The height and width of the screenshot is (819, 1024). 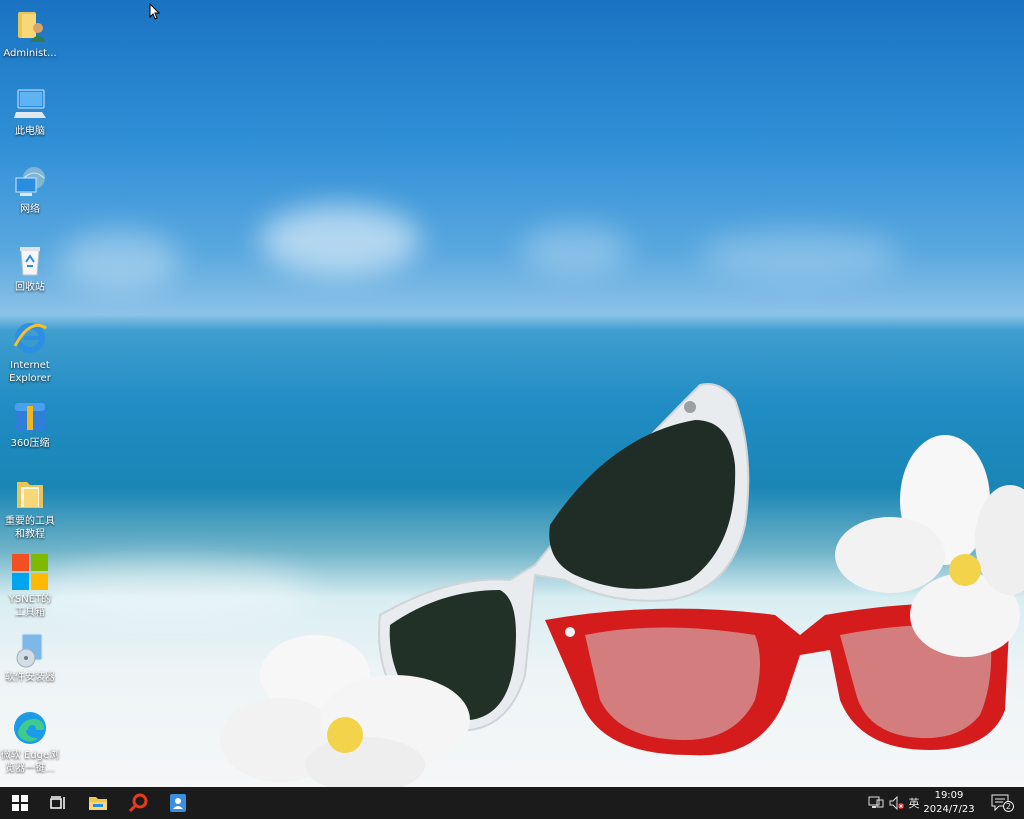 What do you see at coordinates (30, 572) in the screenshot?
I see `toolbox-icon` at bounding box center [30, 572].